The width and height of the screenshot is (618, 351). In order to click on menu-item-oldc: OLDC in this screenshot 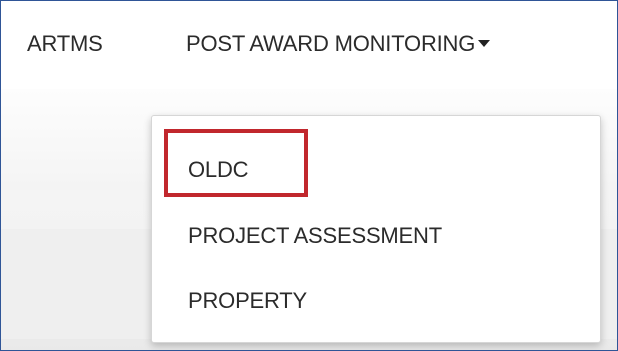, I will do `click(218, 170)`.